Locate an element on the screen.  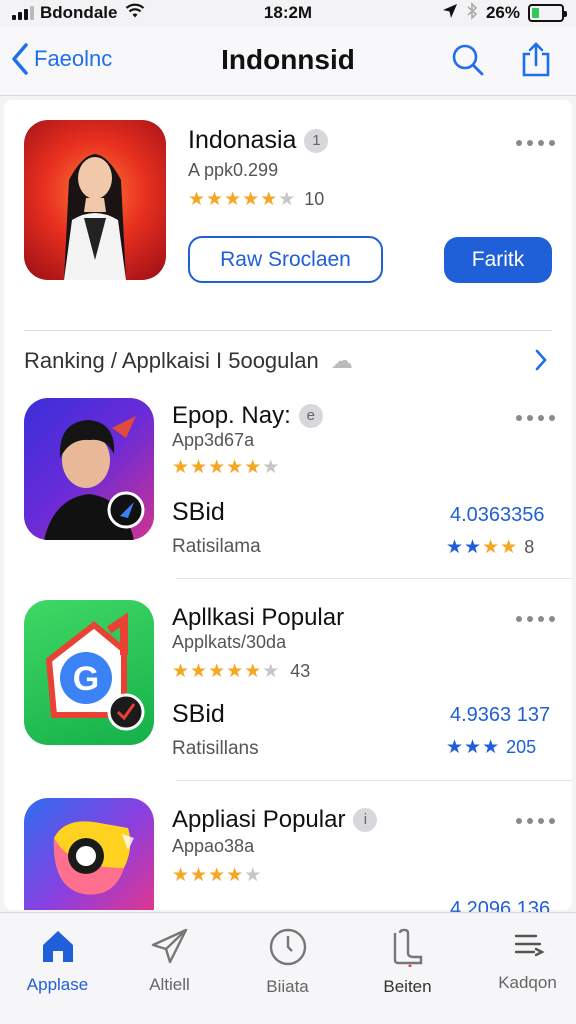
search-button is located at coordinates (468, 60).